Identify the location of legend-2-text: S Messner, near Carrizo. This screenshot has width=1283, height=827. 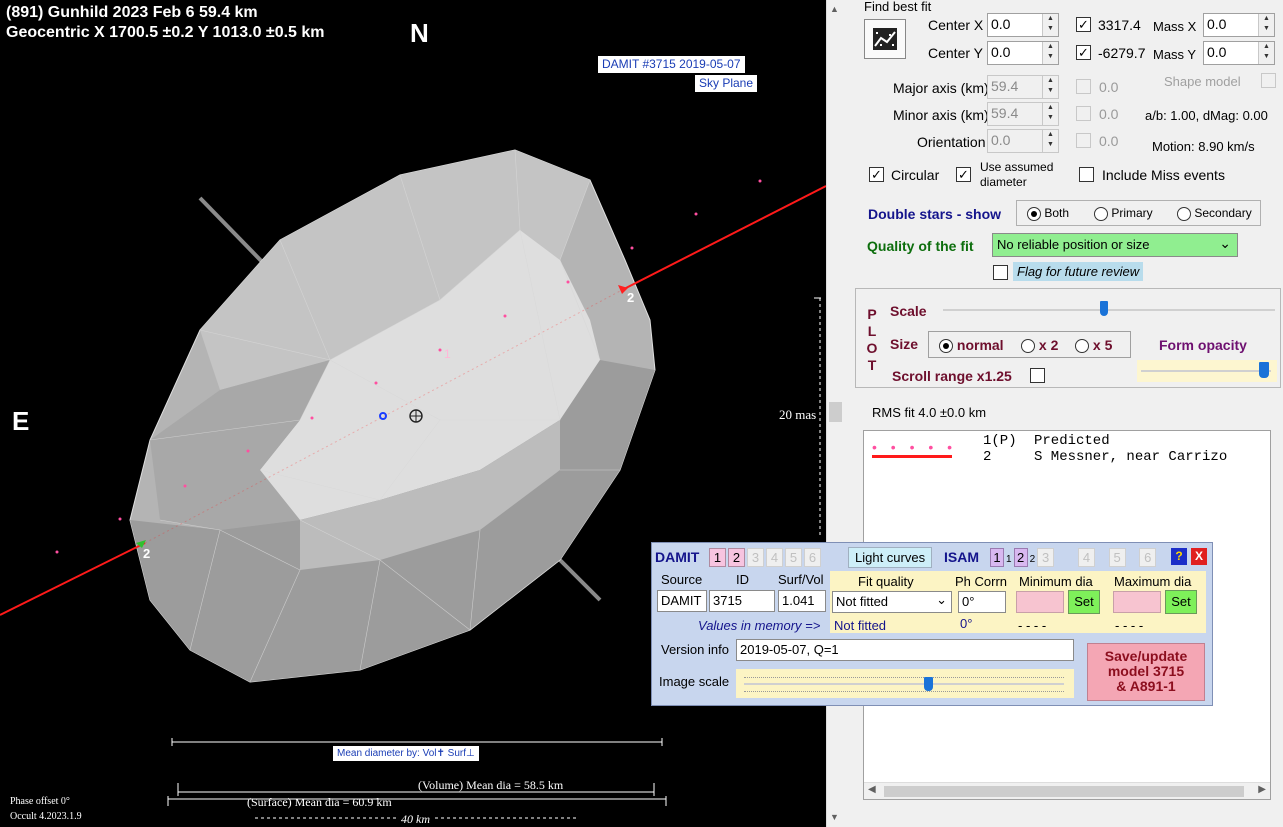
(1131, 457).